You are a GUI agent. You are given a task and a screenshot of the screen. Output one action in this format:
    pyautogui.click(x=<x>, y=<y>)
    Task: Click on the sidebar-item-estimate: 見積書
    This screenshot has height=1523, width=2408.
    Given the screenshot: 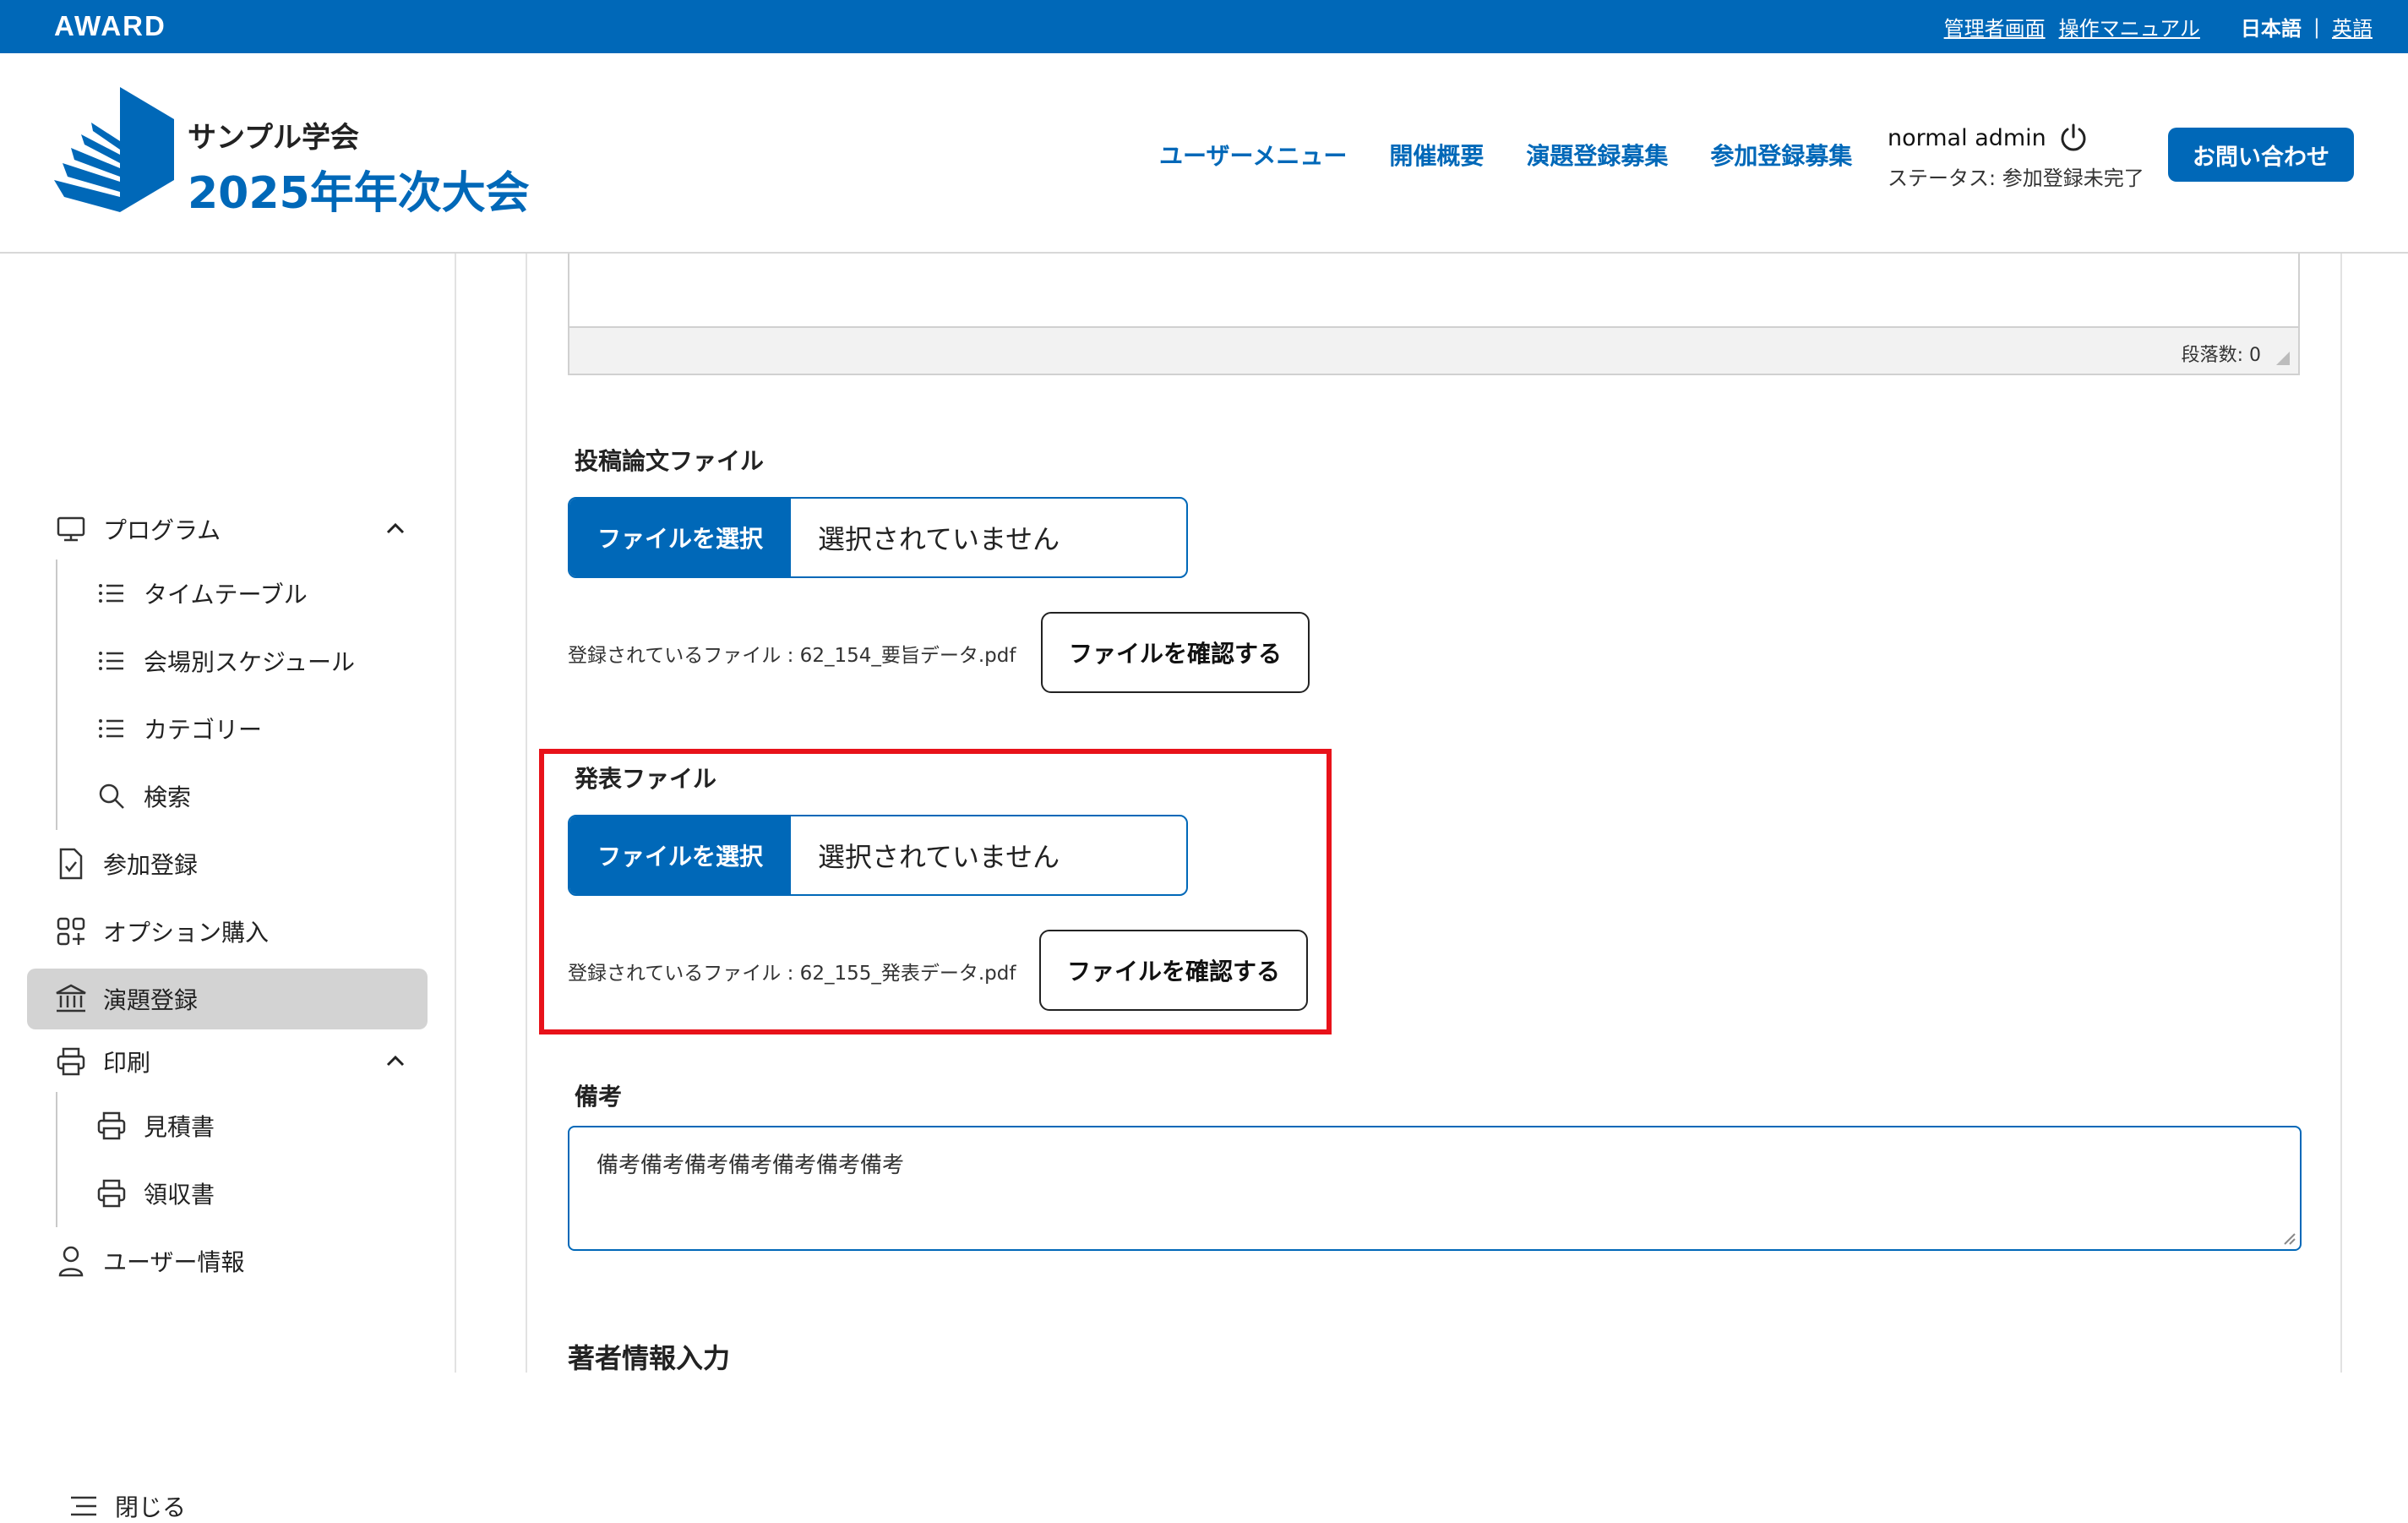 What is the action you would take?
    pyautogui.click(x=228, y=1125)
    